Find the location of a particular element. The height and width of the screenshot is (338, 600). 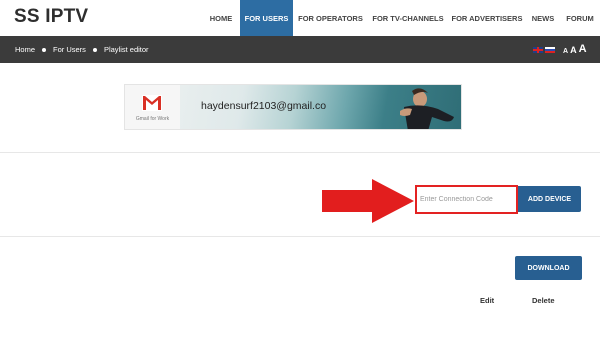

font-size-medium-button: A is located at coordinates (573, 50).